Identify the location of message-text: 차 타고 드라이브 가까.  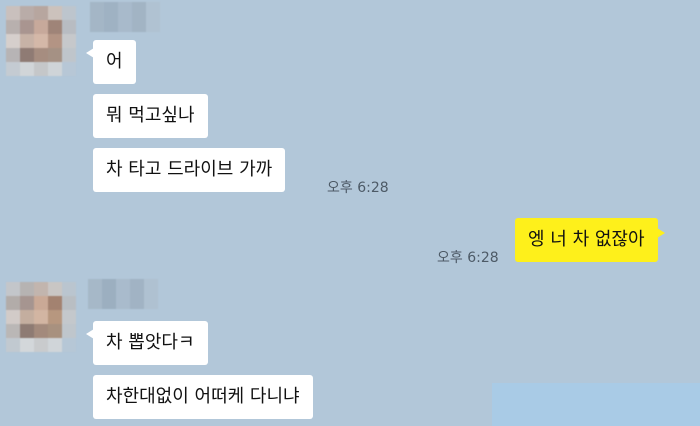
(189, 169).